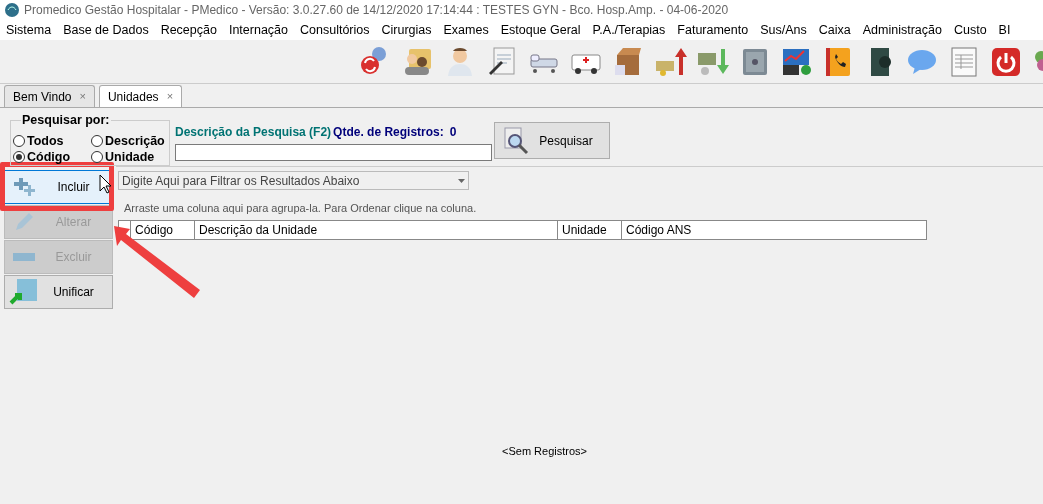 Image resolution: width=1043 pixels, height=504 pixels. What do you see at coordinates (188, 30) in the screenshot?
I see `menu-item: Recepção` at bounding box center [188, 30].